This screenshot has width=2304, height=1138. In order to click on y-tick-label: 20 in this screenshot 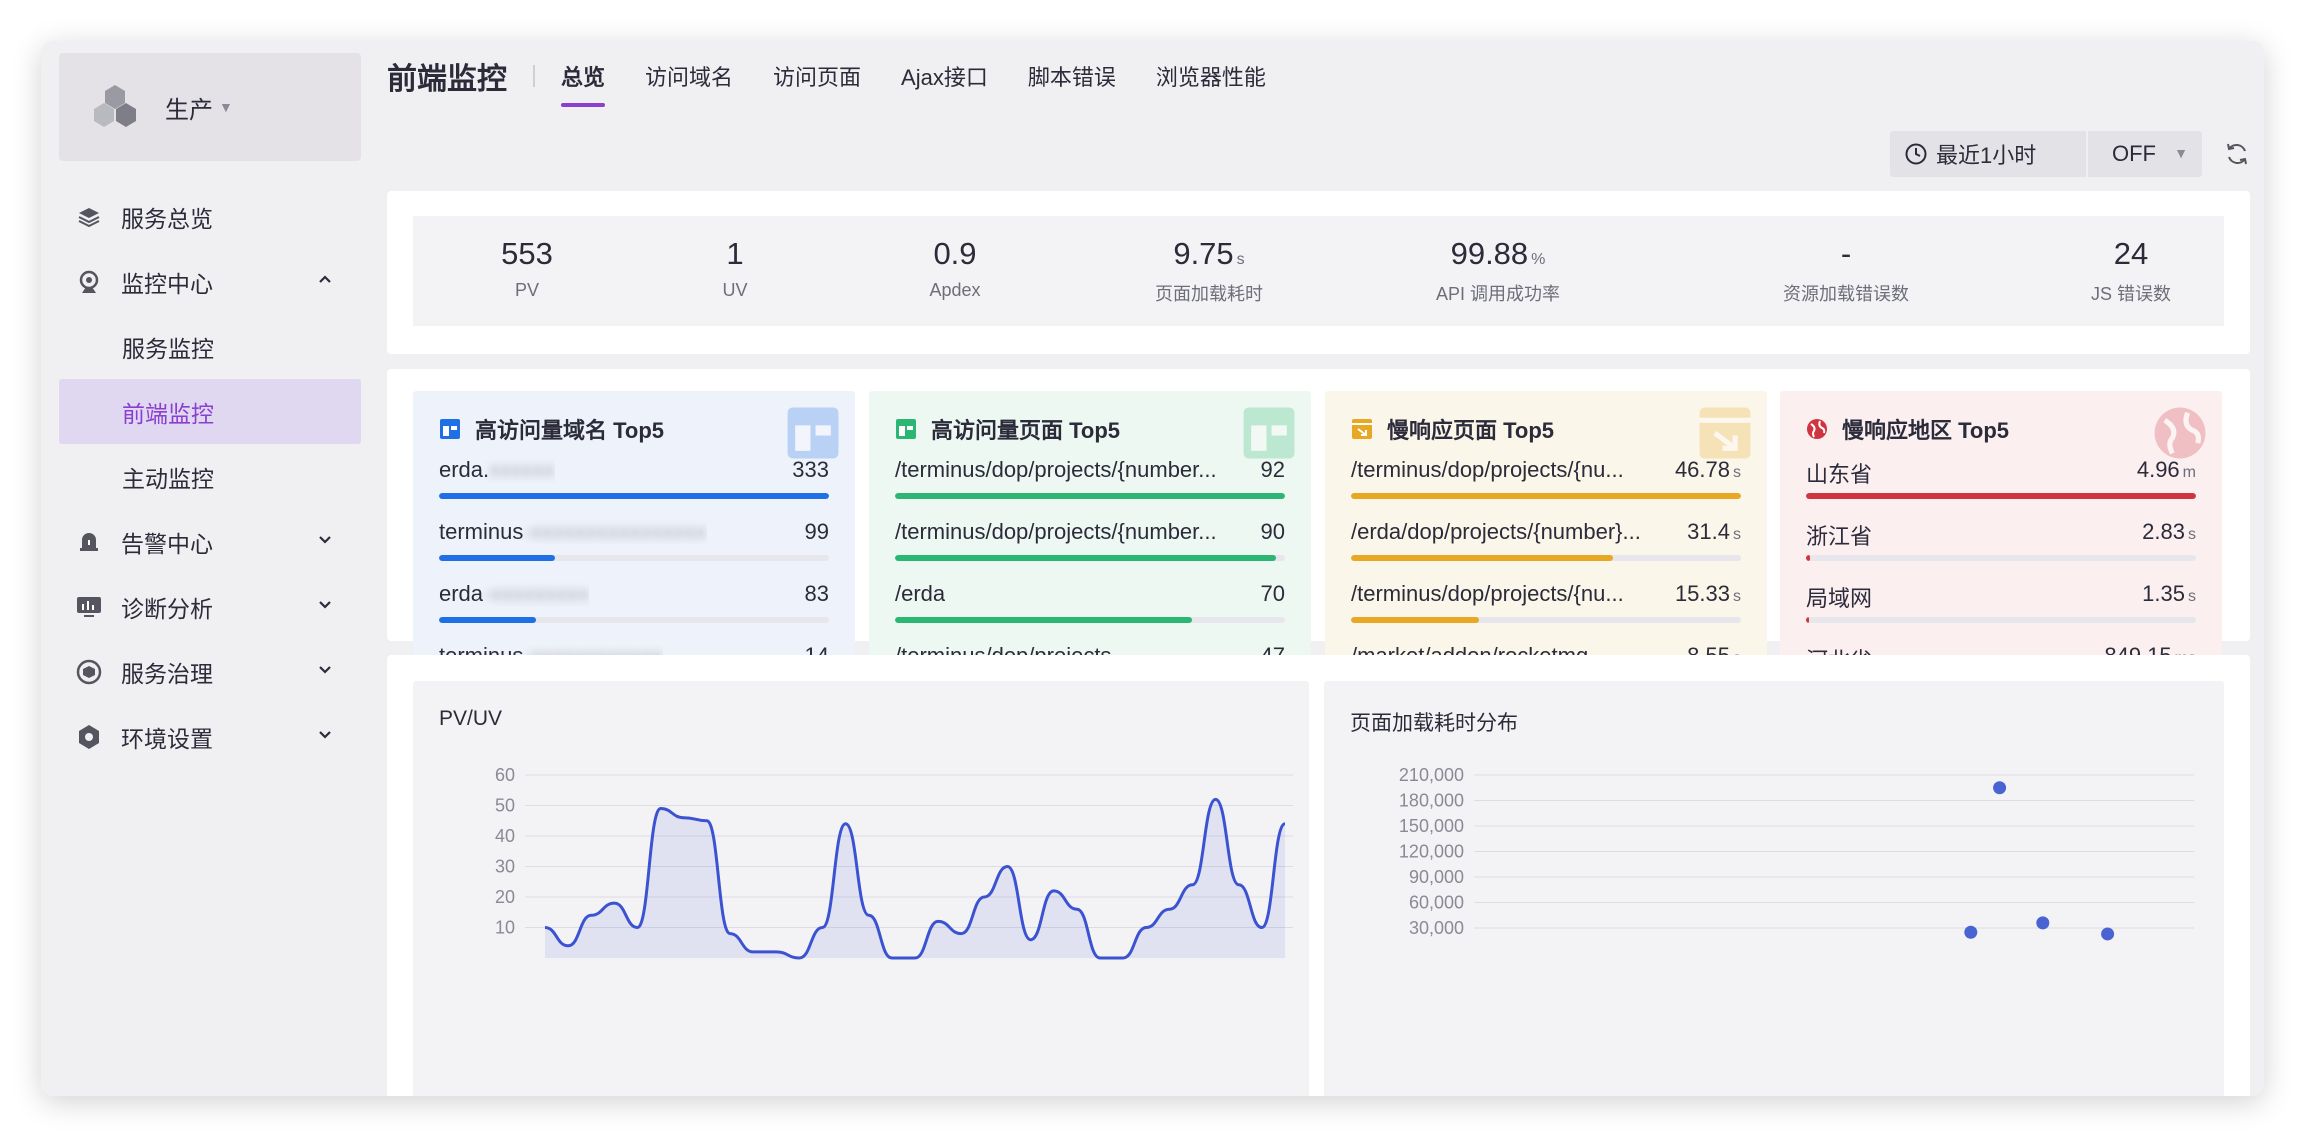, I will do `click(505, 897)`.